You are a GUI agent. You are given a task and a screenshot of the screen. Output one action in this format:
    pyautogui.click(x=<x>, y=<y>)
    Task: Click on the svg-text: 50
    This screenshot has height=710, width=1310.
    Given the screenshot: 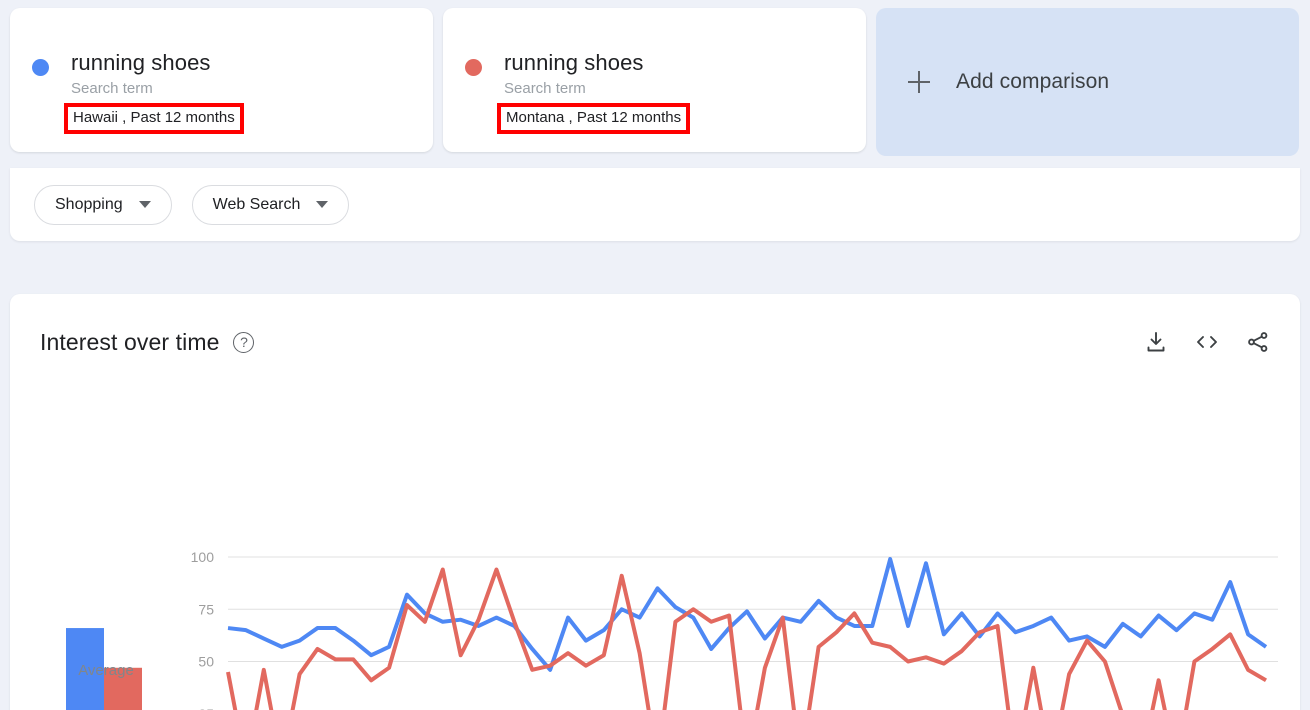 What is the action you would take?
    pyautogui.click(x=206, y=662)
    